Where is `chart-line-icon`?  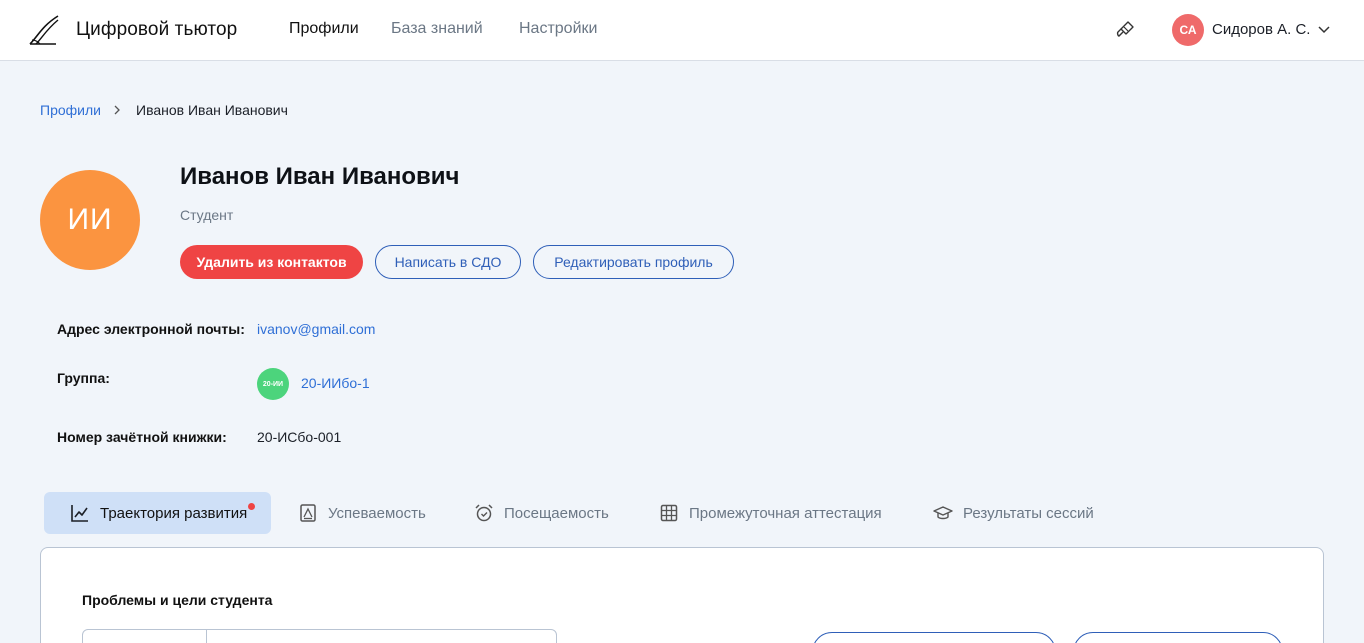 chart-line-icon is located at coordinates (79, 513).